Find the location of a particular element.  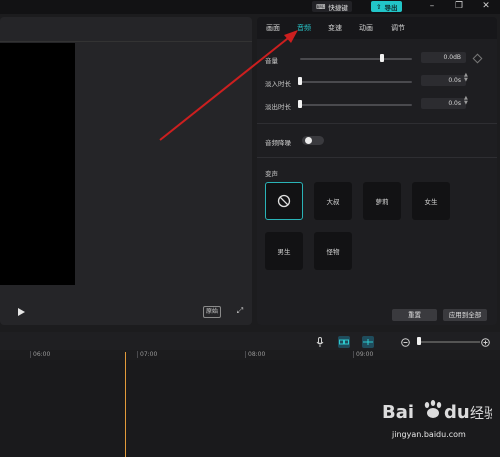

shortcut-button: ⌨ 快捷键 is located at coordinates (332, 6).